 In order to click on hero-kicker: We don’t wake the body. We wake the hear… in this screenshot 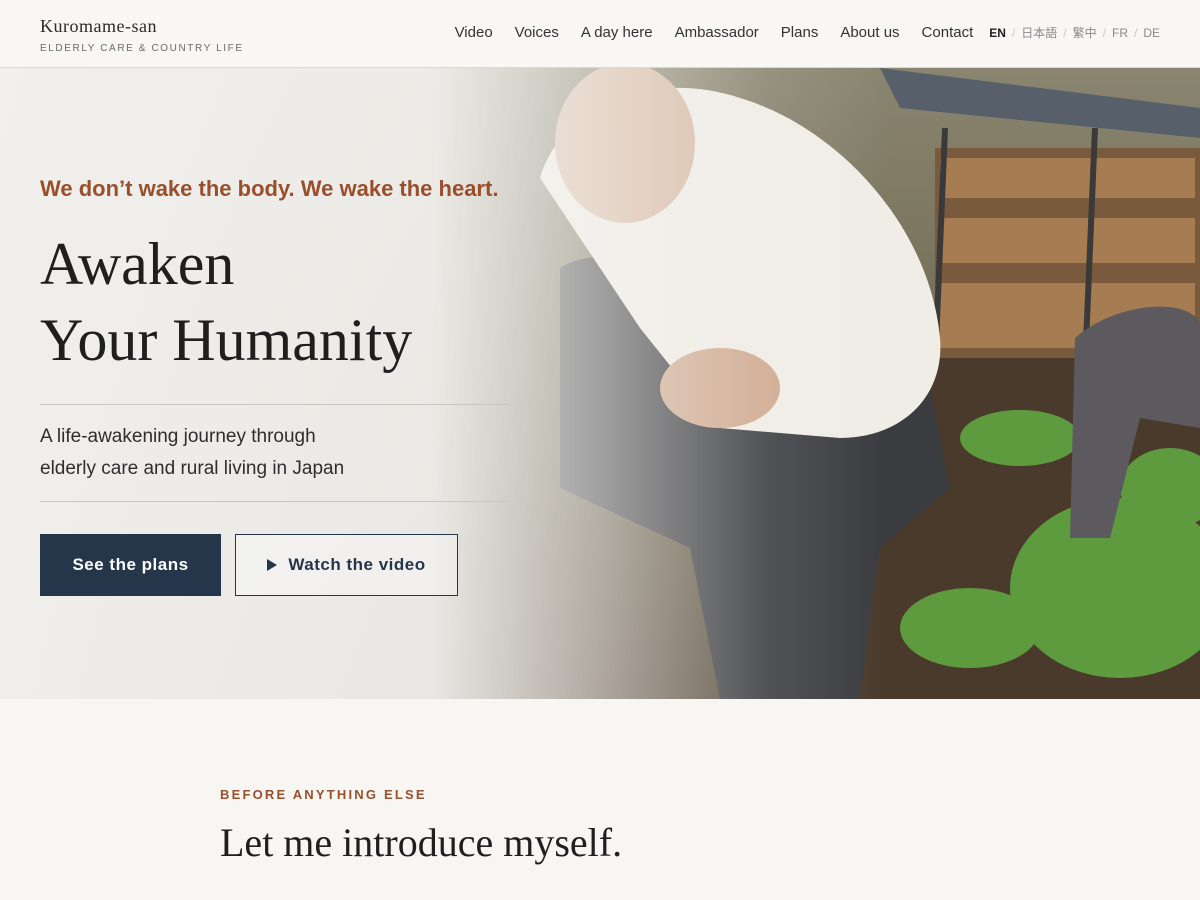, I will do `click(269, 188)`.